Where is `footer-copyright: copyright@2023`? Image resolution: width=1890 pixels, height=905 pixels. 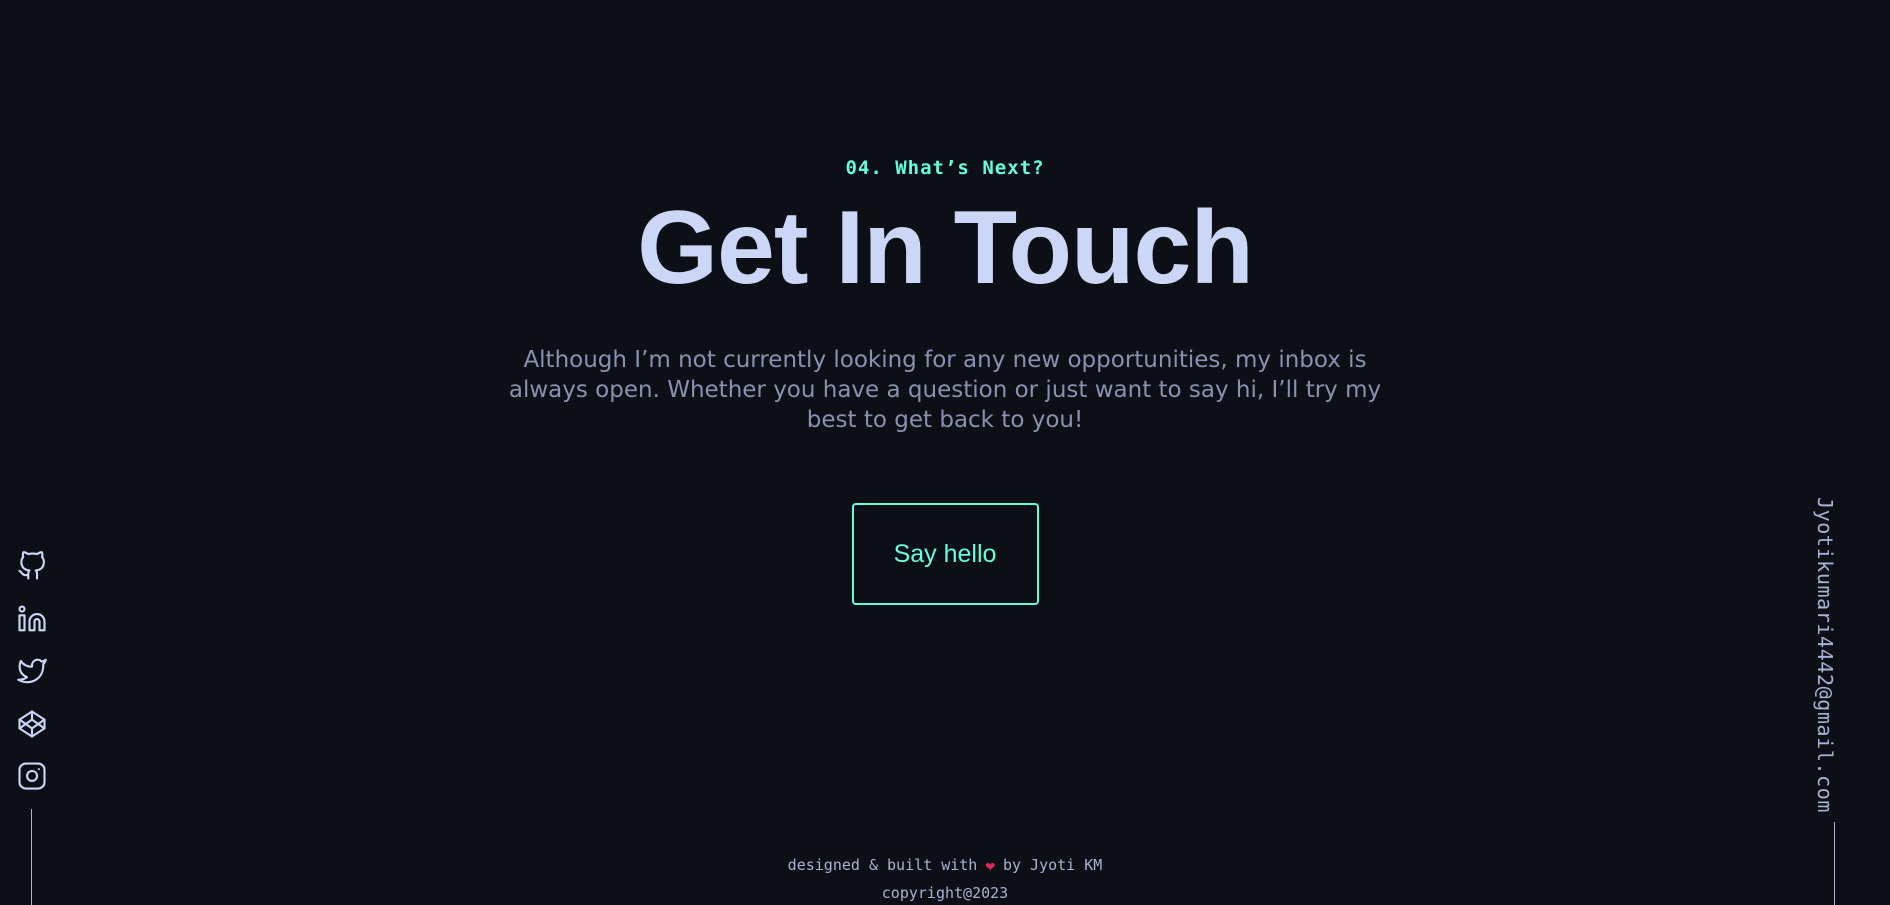
footer-copyright: copyright@2023 is located at coordinates (945, 893).